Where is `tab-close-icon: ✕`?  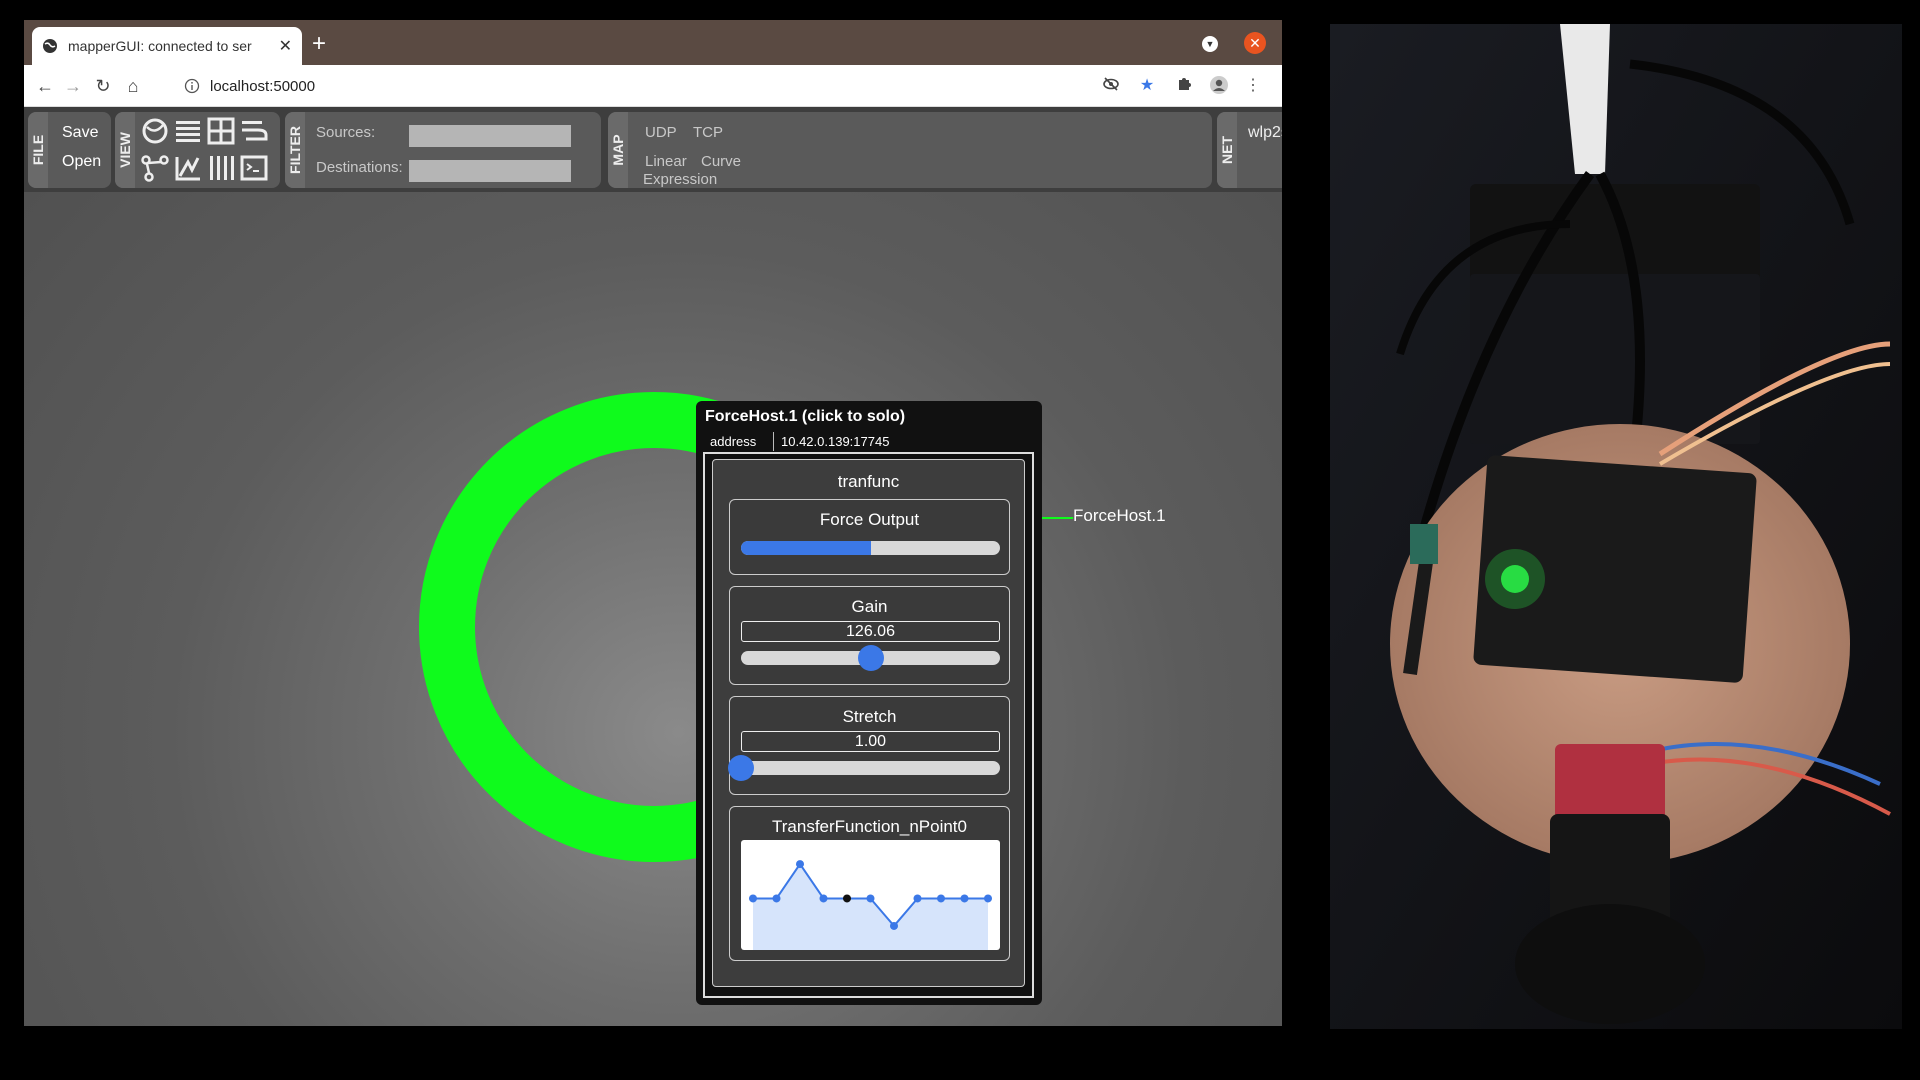
tab-close-icon: ✕ is located at coordinates (285, 46).